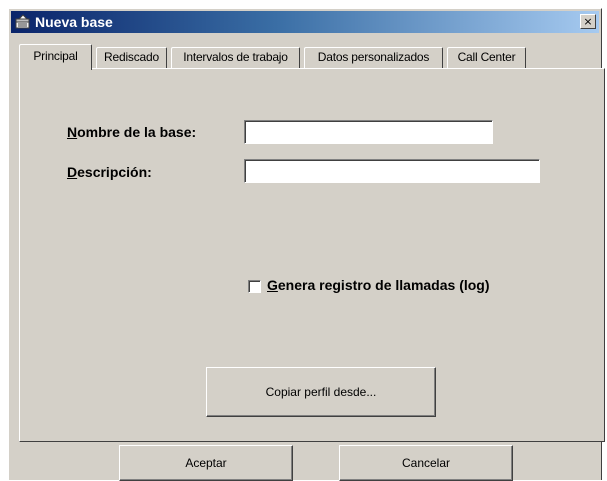  I want to click on description-label: Descripción:, so click(109, 172).